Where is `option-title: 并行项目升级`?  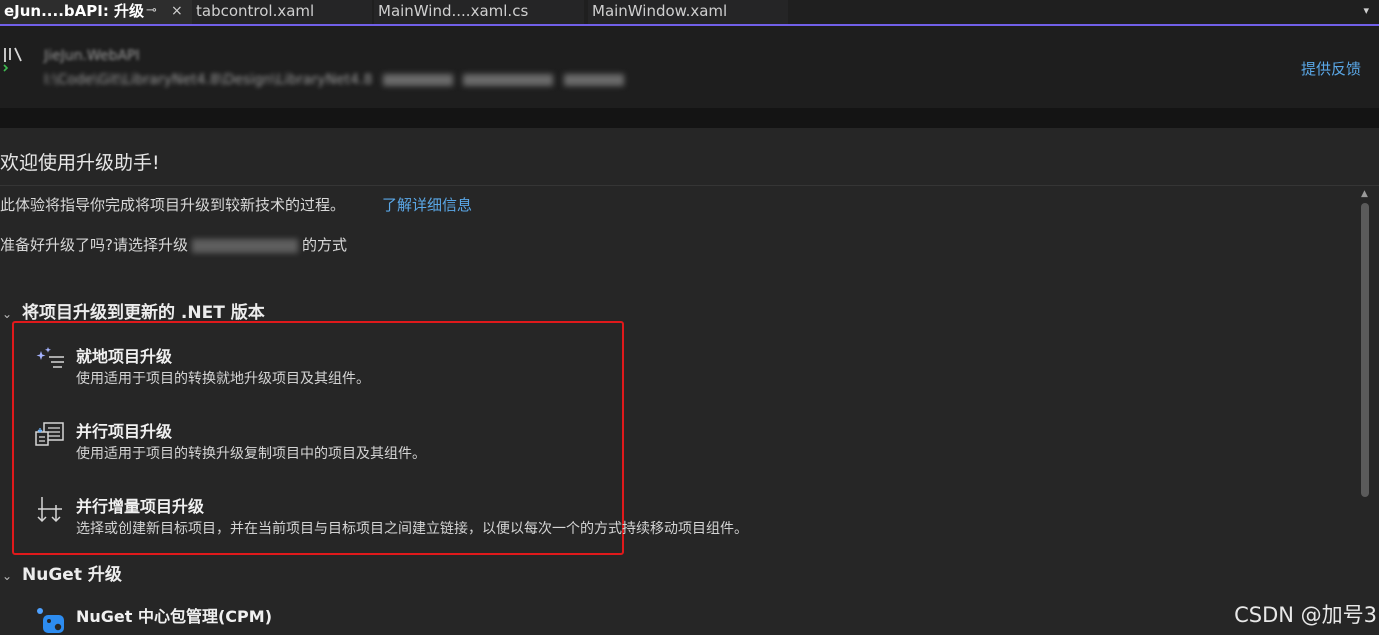 option-title: 并行项目升级 is located at coordinates (124, 431).